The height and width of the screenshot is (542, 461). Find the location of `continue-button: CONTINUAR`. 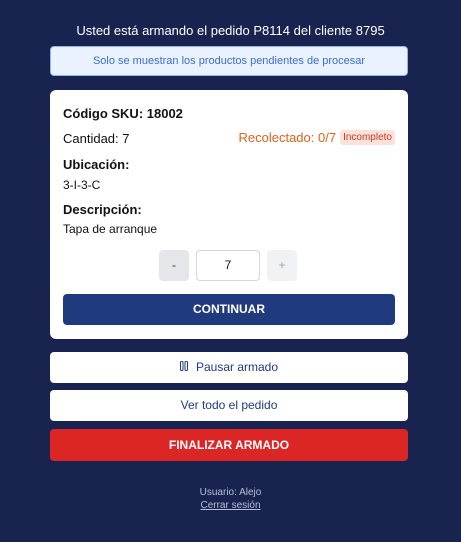

continue-button: CONTINUAR is located at coordinates (229, 309).